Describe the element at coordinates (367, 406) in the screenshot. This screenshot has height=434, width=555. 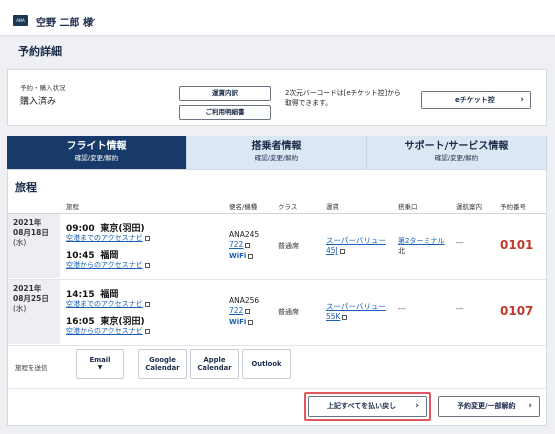
I see `refund-all-button: 上記すべてを払い戻し ›` at that location.